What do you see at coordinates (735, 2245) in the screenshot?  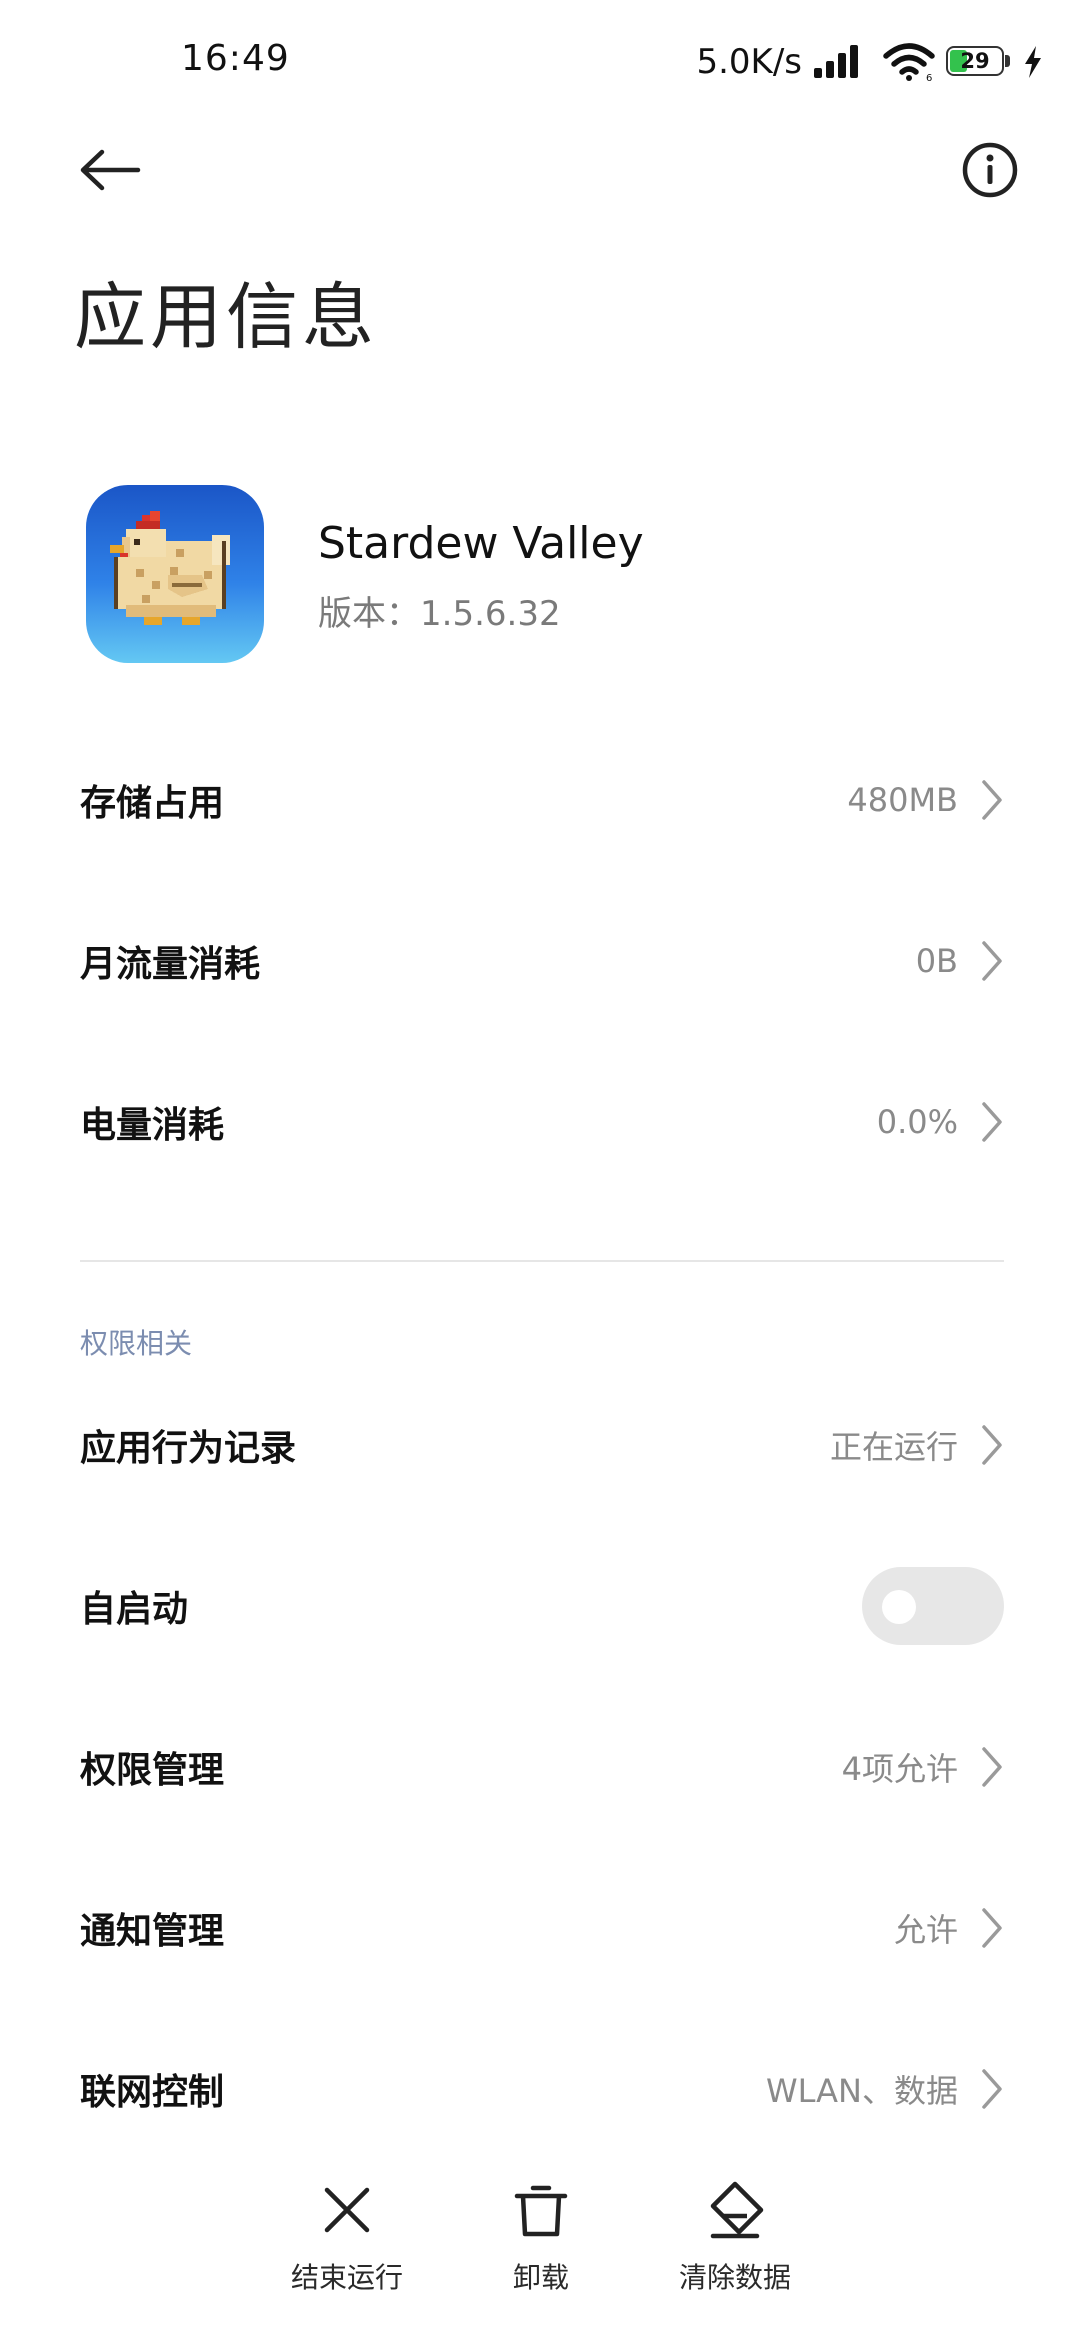 I see `clear-data-button: 清除数据` at bounding box center [735, 2245].